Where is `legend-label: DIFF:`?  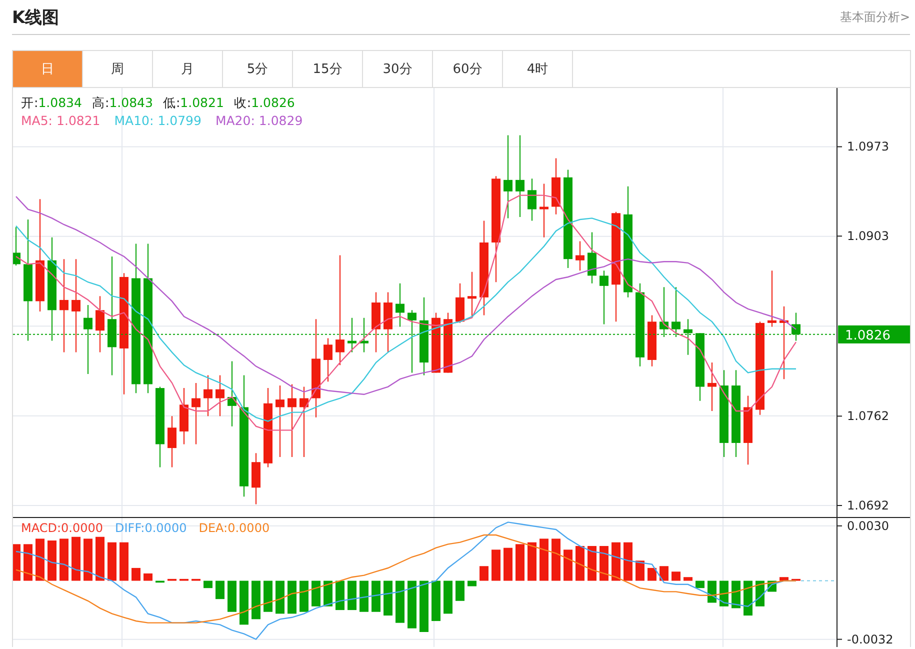 legend-label: DIFF: is located at coordinates (130, 528).